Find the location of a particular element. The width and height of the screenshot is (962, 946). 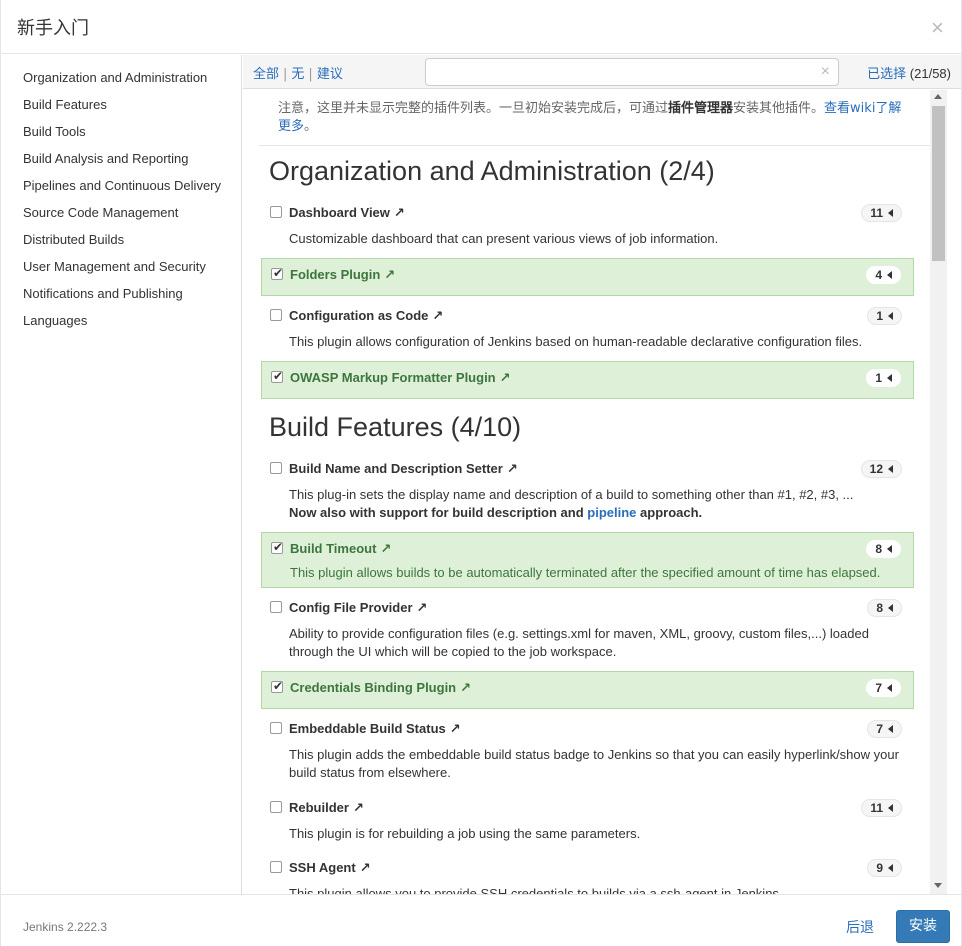

dependency-badge: 9 is located at coordinates (884, 868).